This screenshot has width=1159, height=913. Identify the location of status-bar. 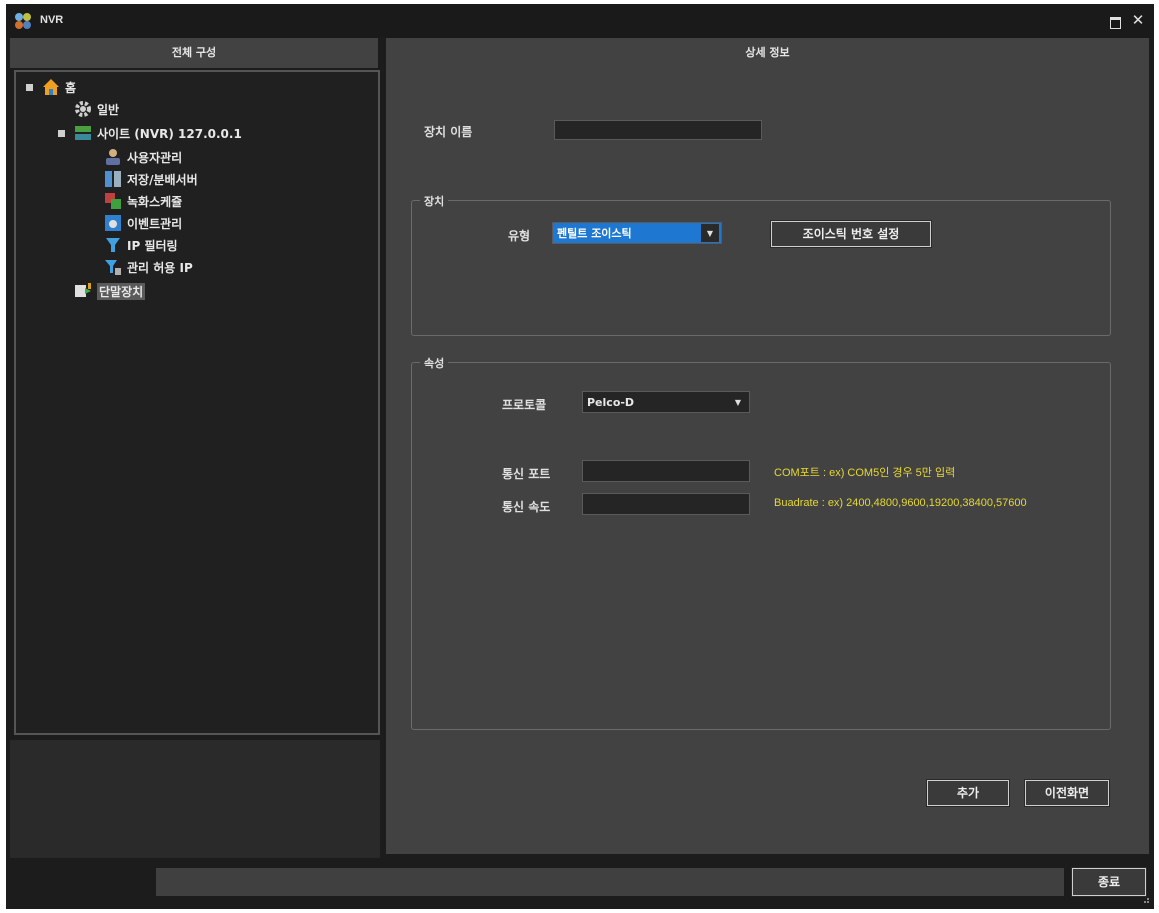
(610, 882).